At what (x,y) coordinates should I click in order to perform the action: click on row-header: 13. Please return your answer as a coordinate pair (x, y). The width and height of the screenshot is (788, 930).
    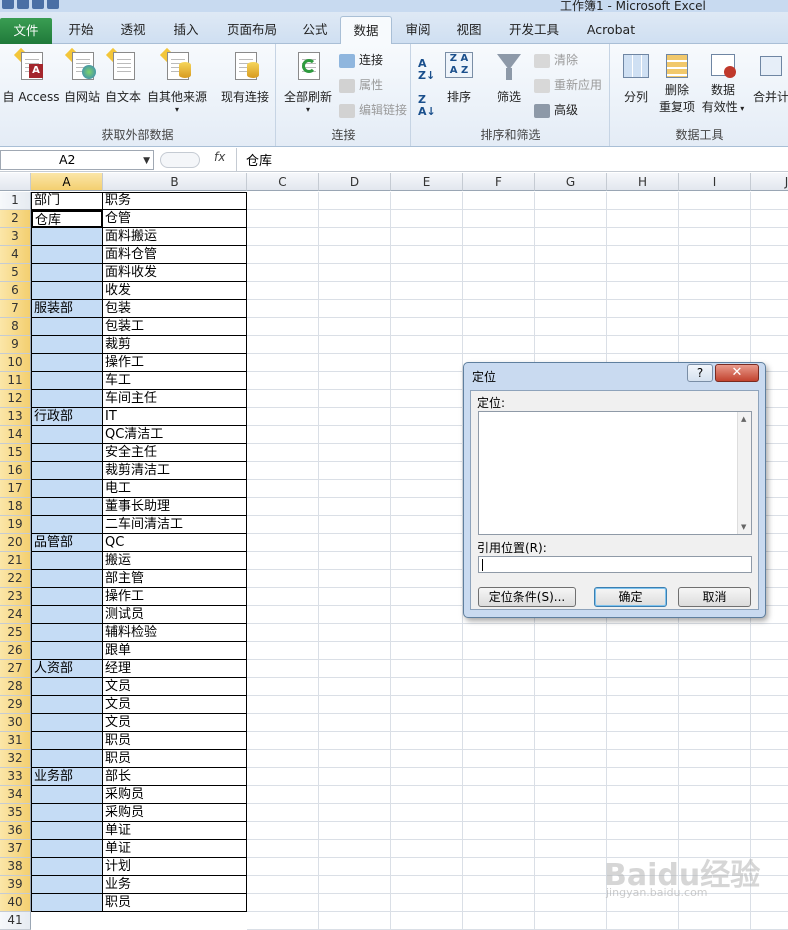
    Looking at the image, I should click on (15, 417).